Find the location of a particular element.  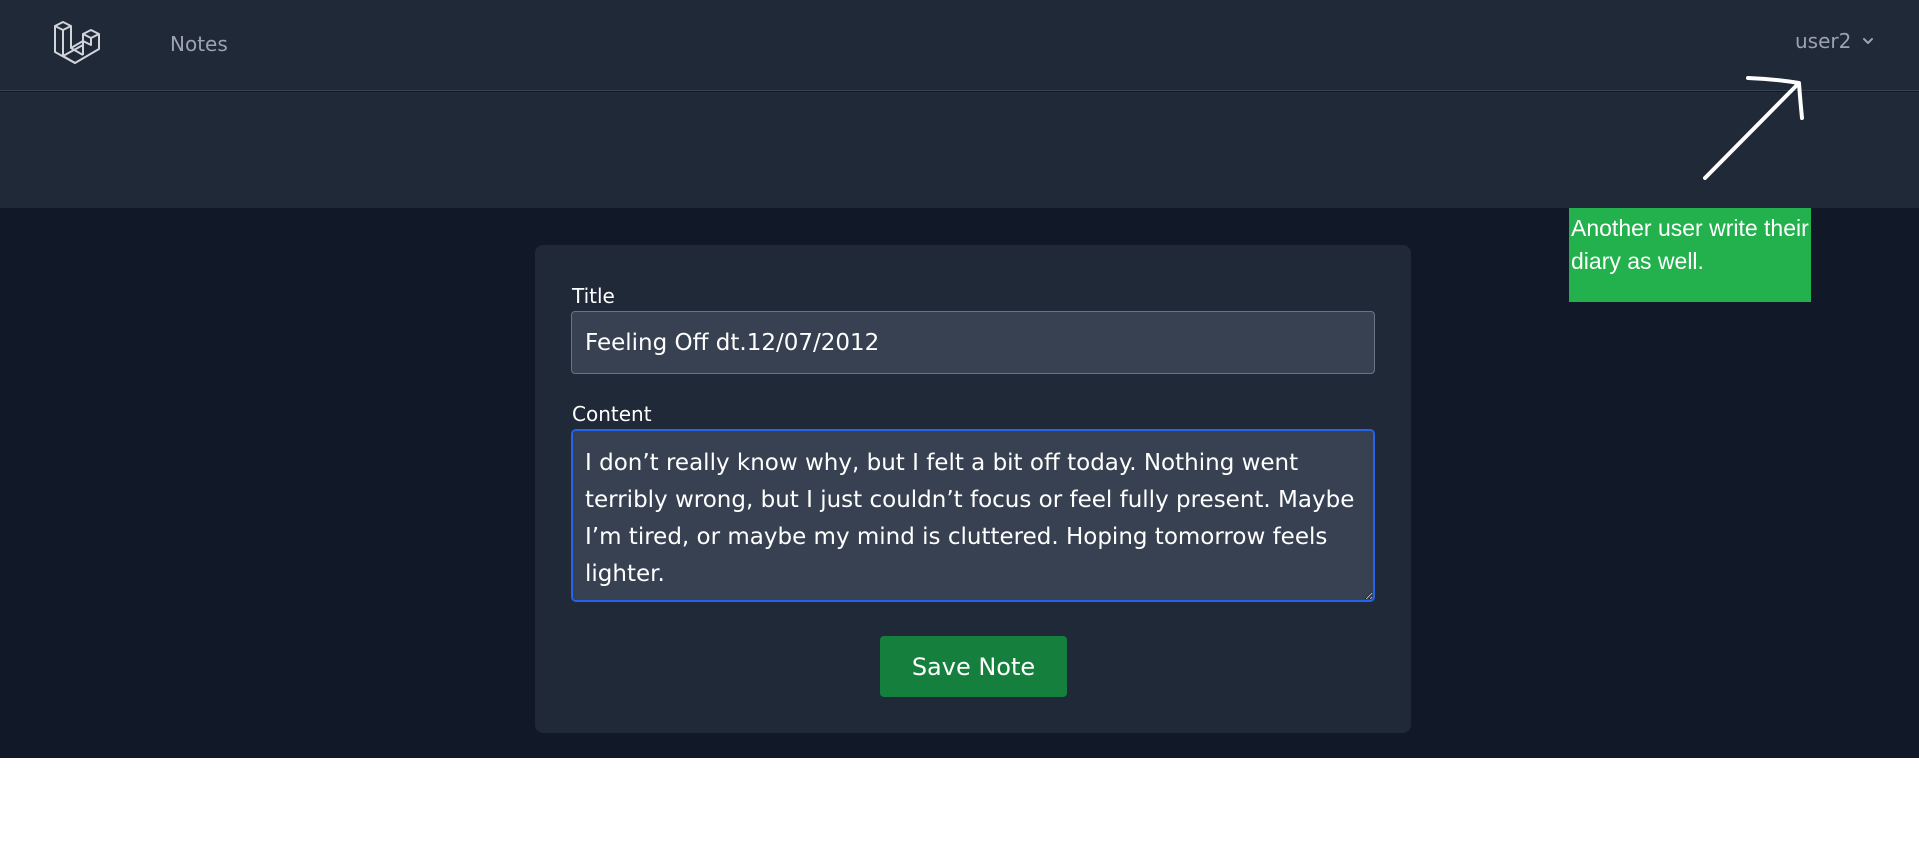

nav-link-notes: Notes is located at coordinates (199, 44).